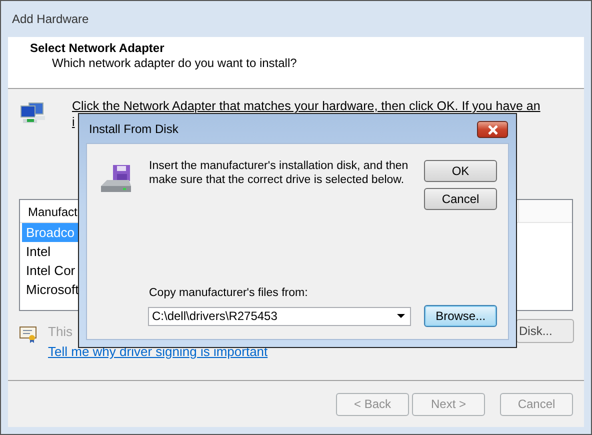  Describe the element at coordinates (73, 122) in the screenshot. I see `instruction-text: i` at that location.